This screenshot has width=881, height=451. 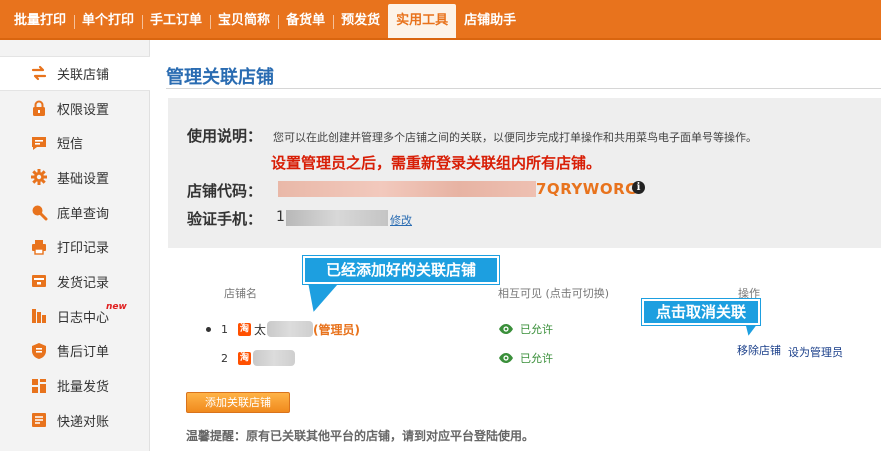 What do you see at coordinates (587, 189) in the screenshot?
I see `shop-code-value: 7QRYWORG` at bounding box center [587, 189].